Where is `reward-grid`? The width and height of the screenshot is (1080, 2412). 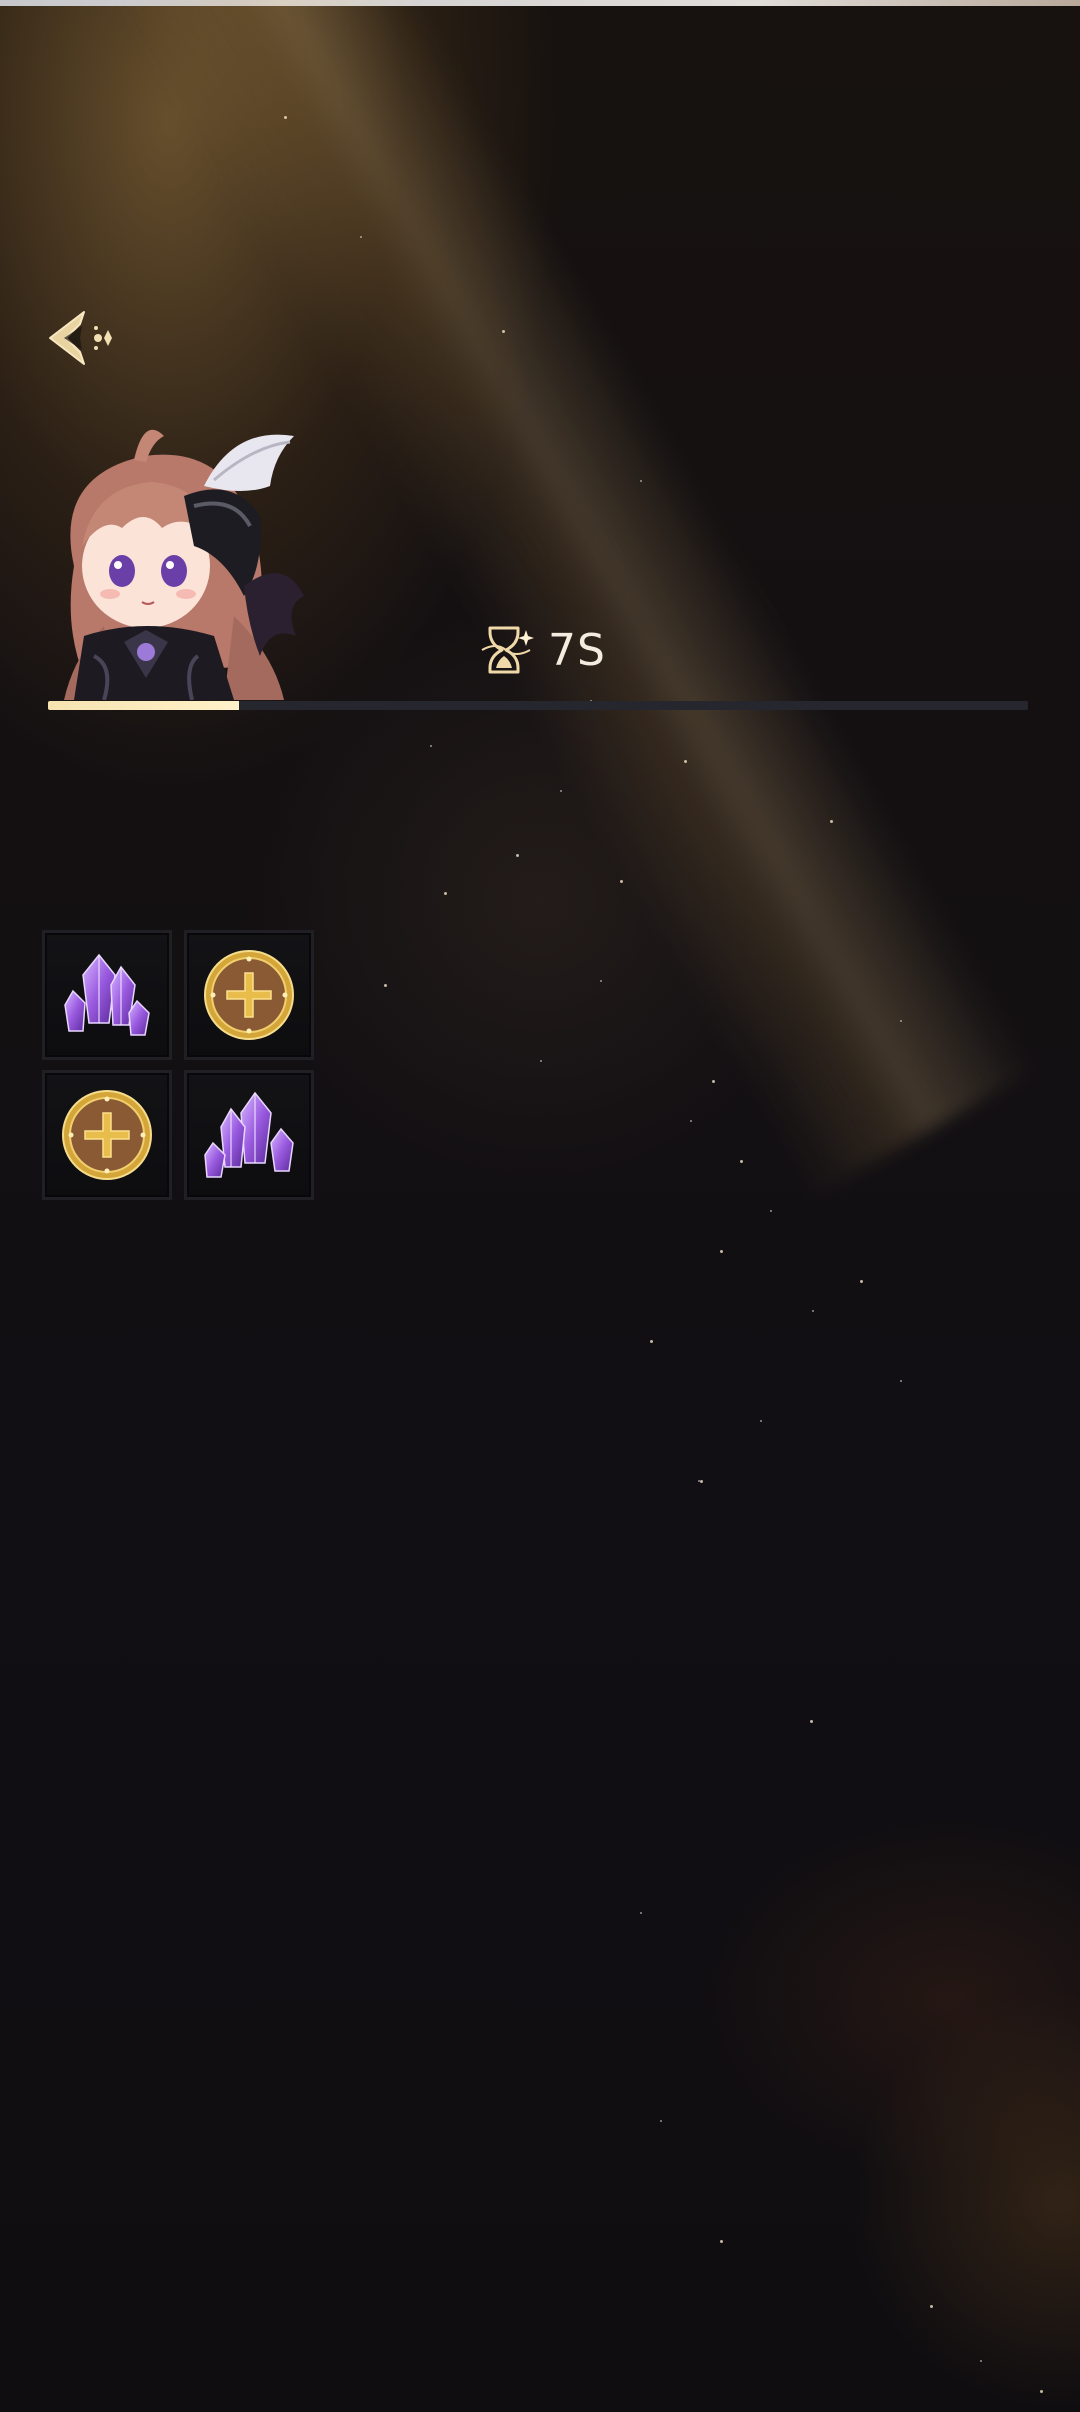 reward-grid is located at coordinates (180, 1065).